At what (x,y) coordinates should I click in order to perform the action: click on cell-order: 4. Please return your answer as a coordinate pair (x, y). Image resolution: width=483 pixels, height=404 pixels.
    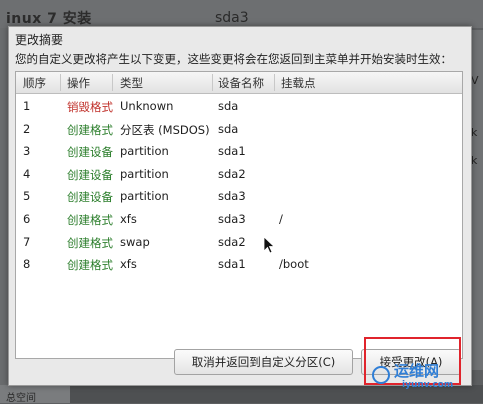
    Looking at the image, I should click on (27, 173).